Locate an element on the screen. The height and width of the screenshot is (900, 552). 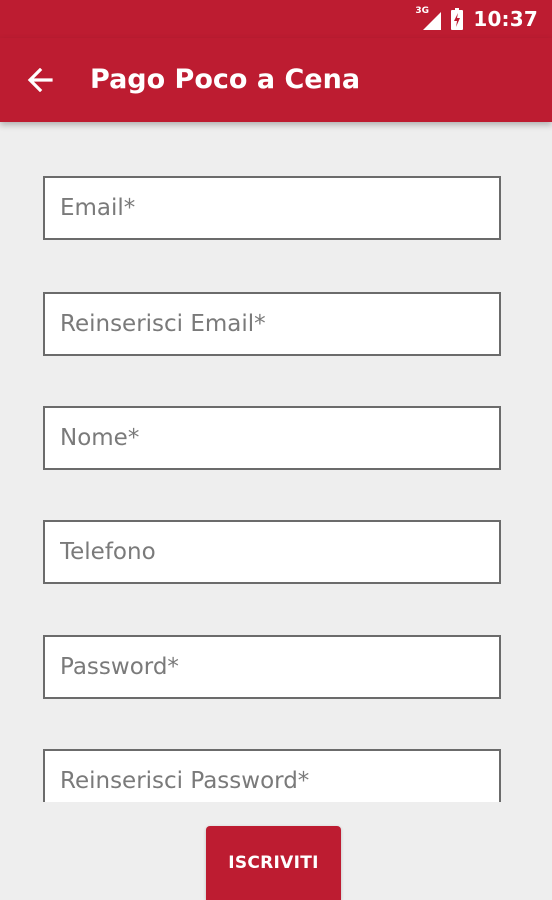
email-input is located at coordinates (272, 208).